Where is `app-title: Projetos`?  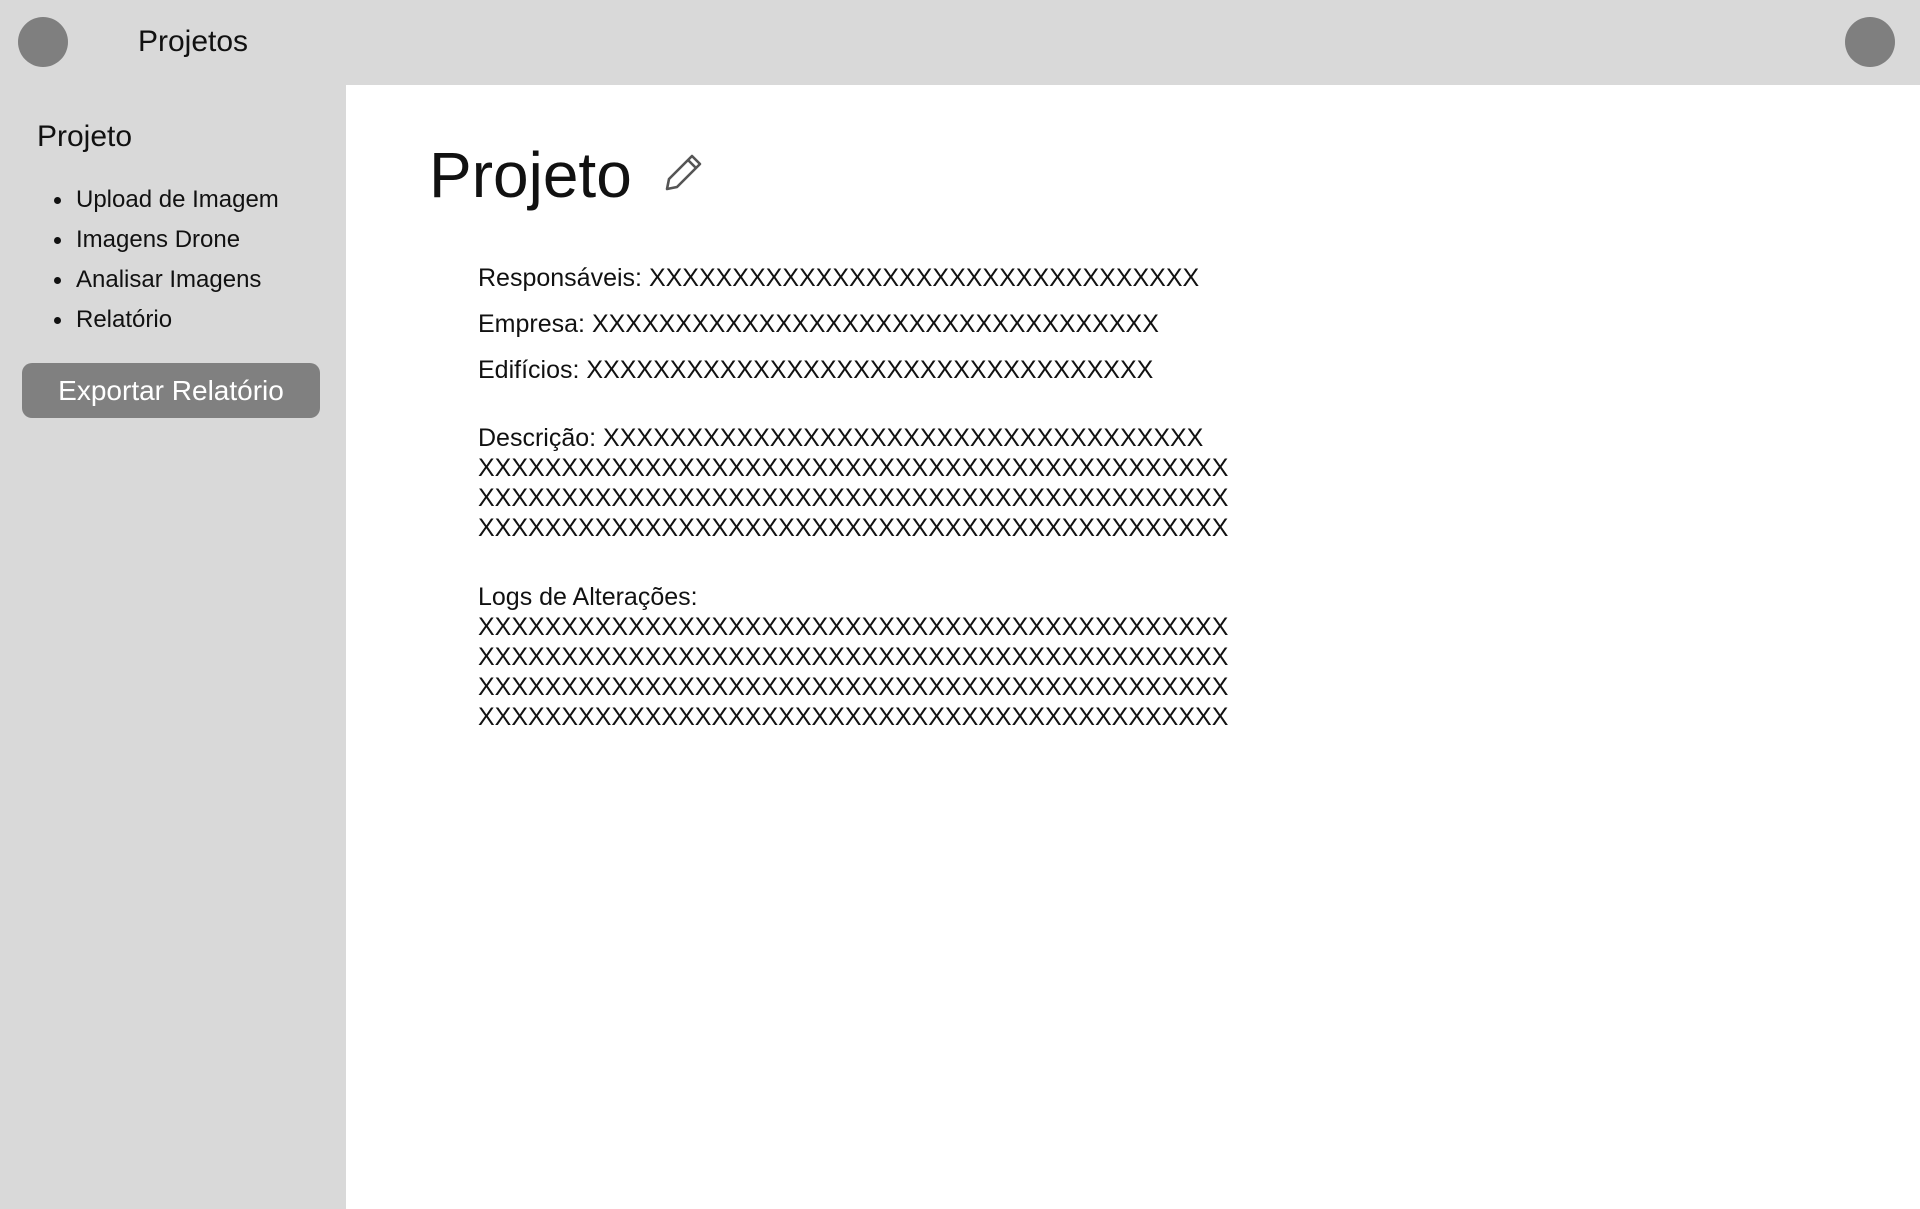 app-title: Projetos is located at coordinates (193, 41).